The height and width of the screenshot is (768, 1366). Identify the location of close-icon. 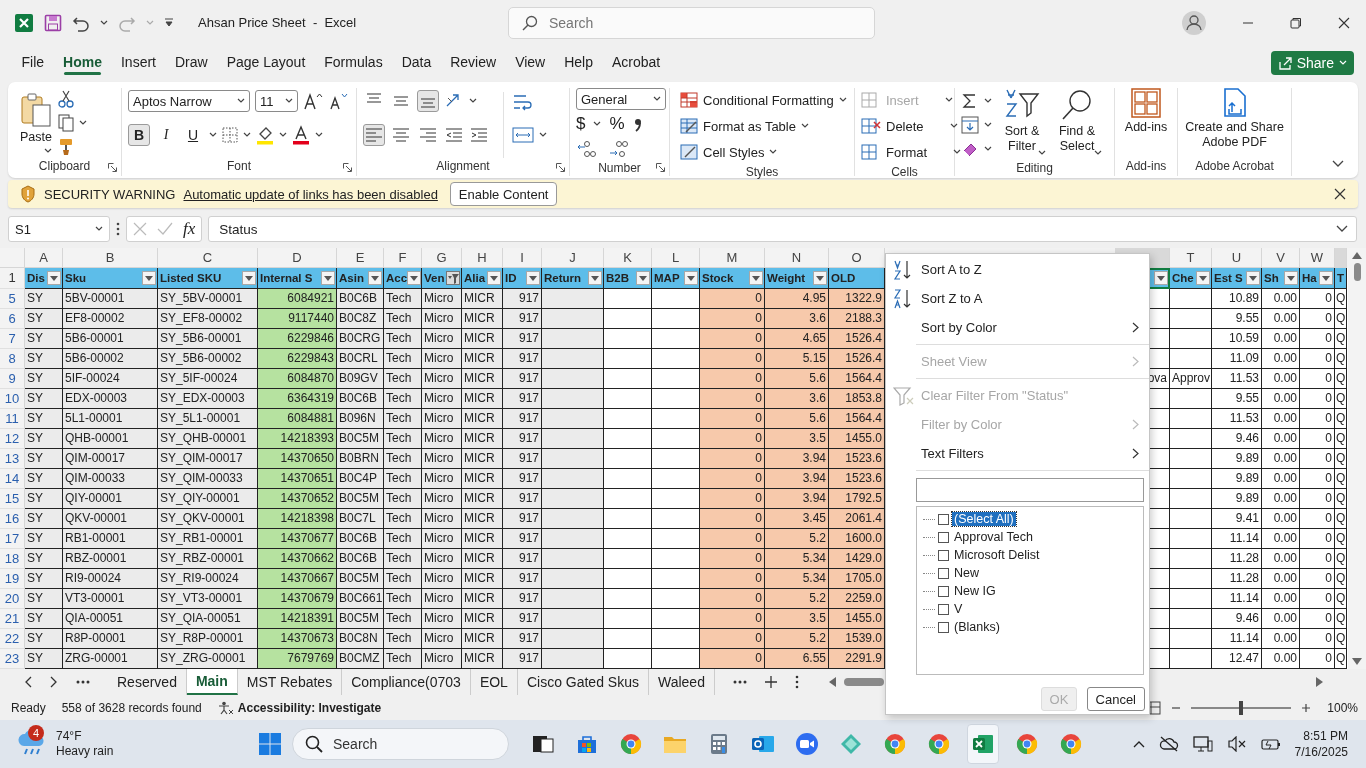
(1344, 22).